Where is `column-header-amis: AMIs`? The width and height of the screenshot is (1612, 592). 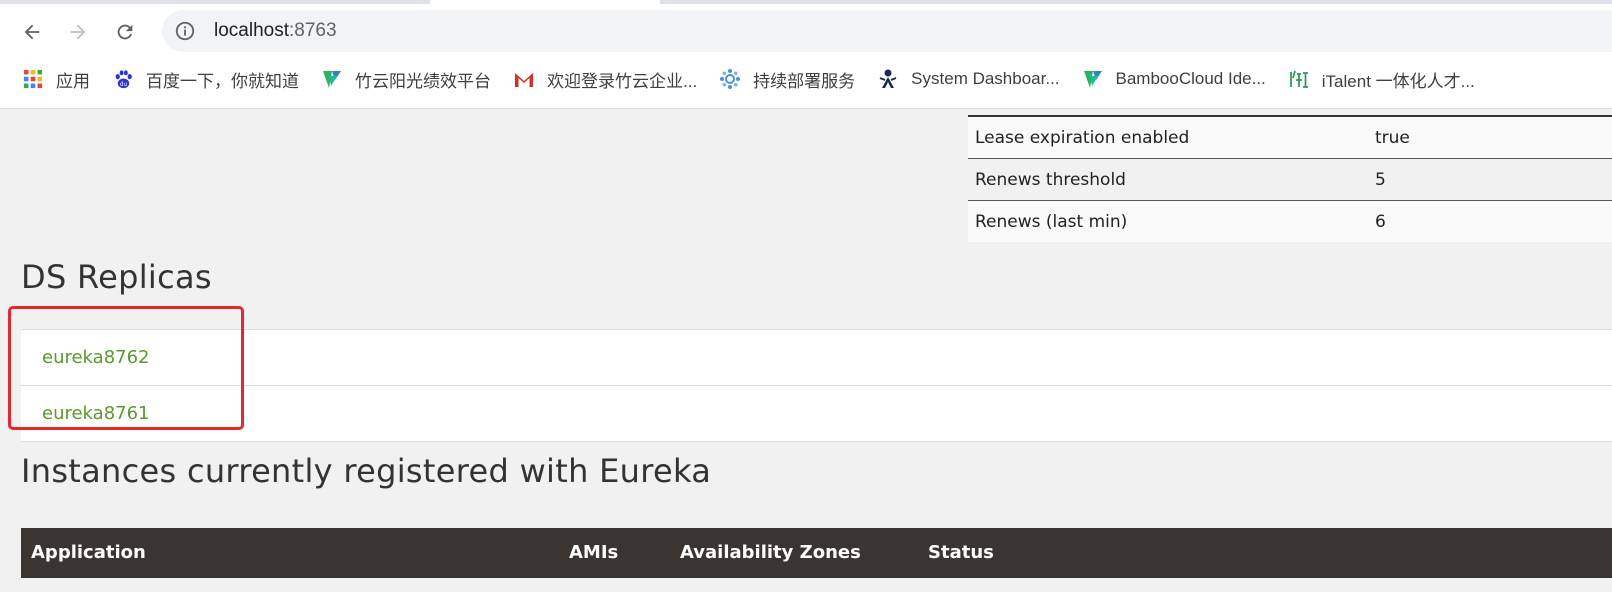
column-header-amis: AMIs is located at coordinates (593, 552).